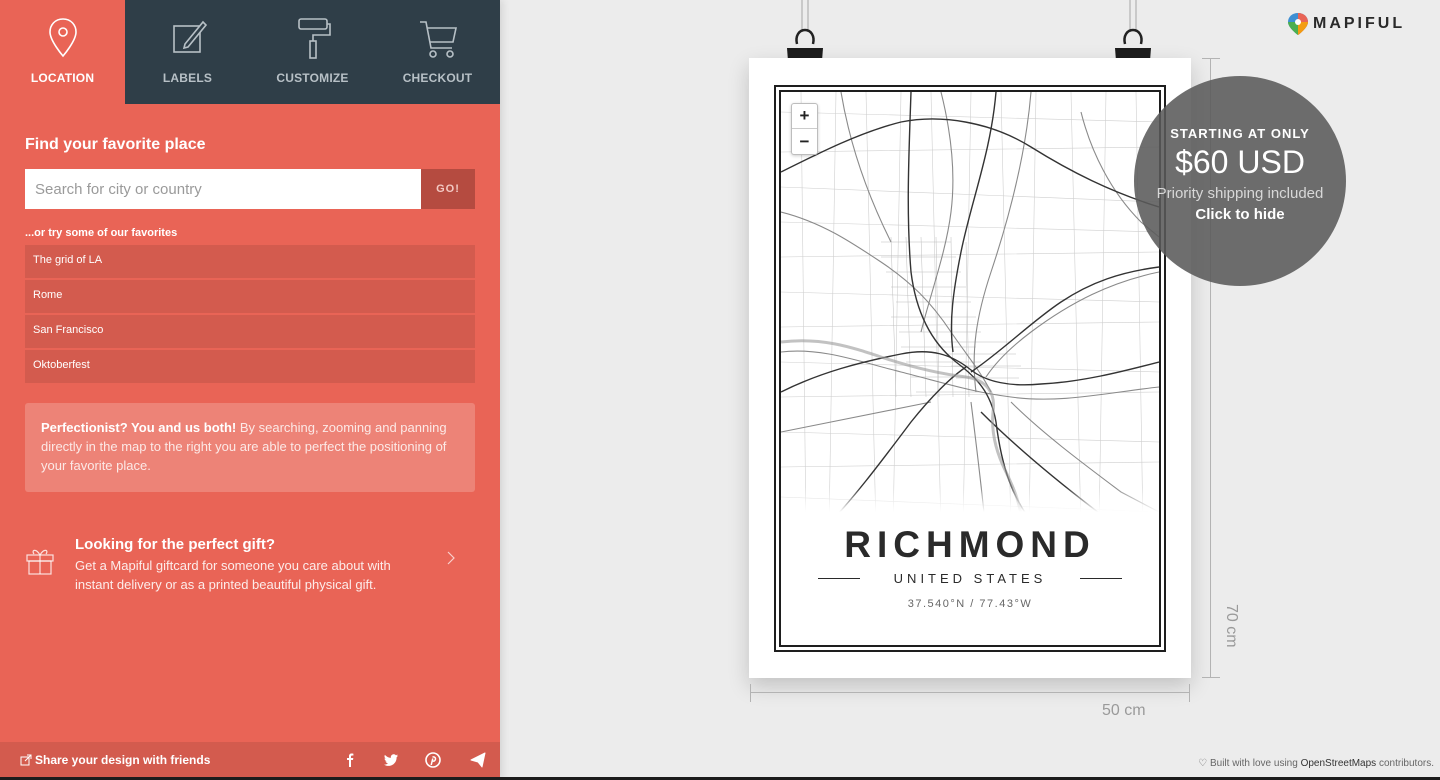  I want to click on poster-coordinates: 37.540°N / 77.43°W, so click(970, 604).